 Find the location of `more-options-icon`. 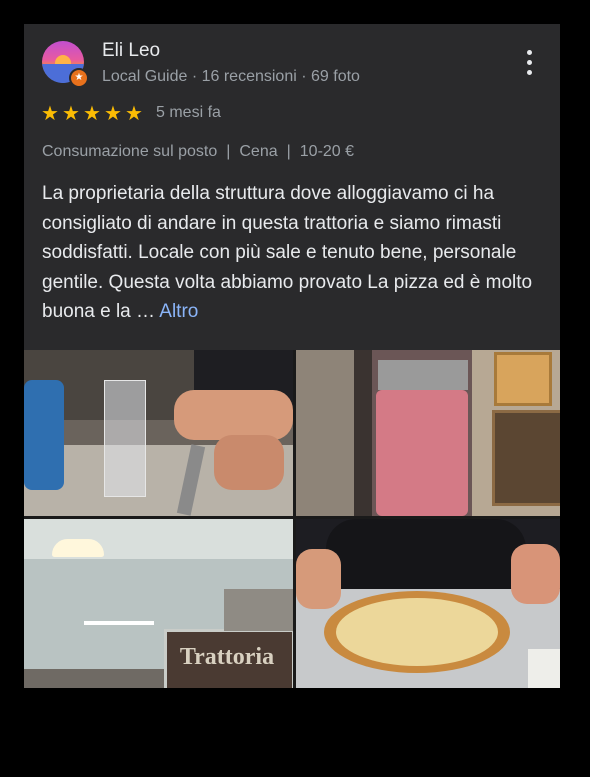

more-options-icon is located at coordinates (530, 63).